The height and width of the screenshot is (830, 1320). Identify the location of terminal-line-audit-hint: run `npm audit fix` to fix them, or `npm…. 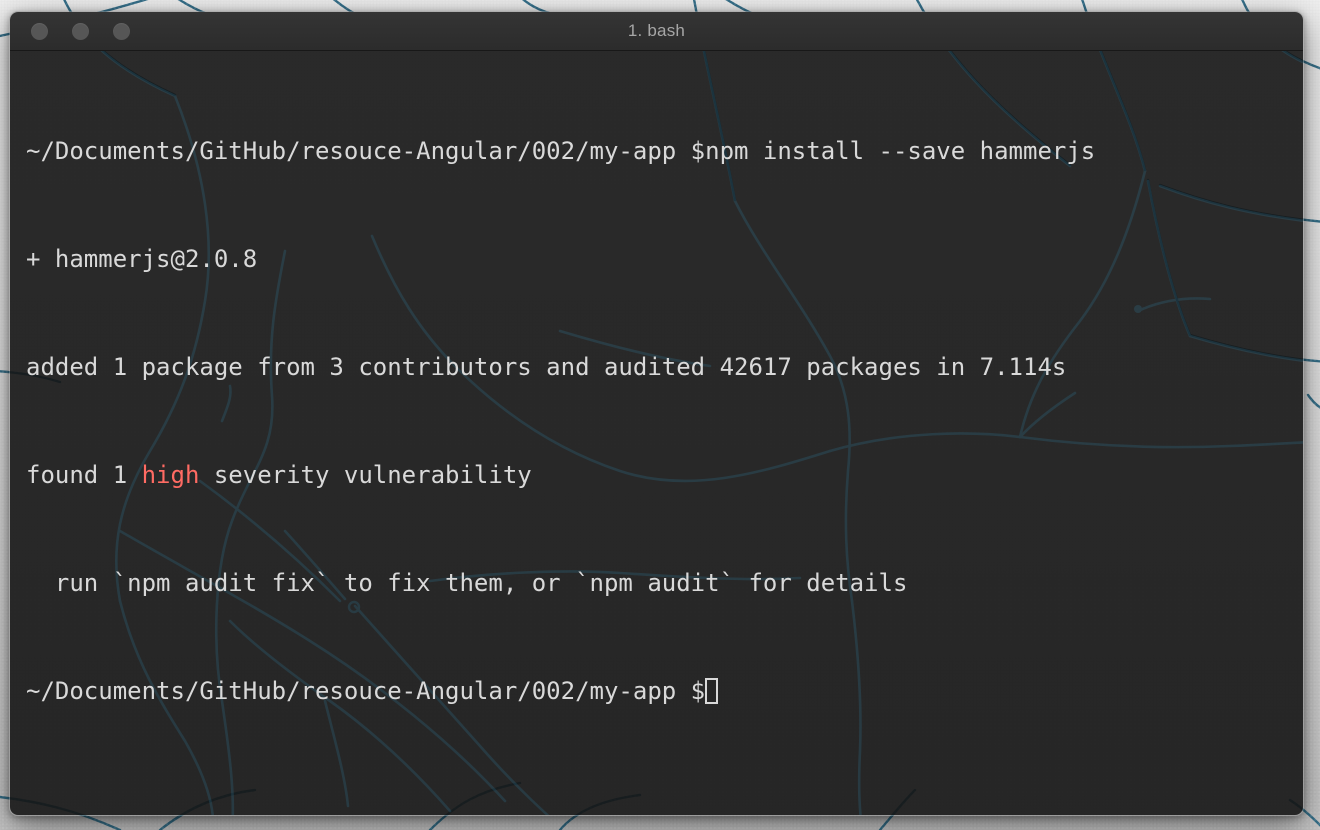
(467, 583).